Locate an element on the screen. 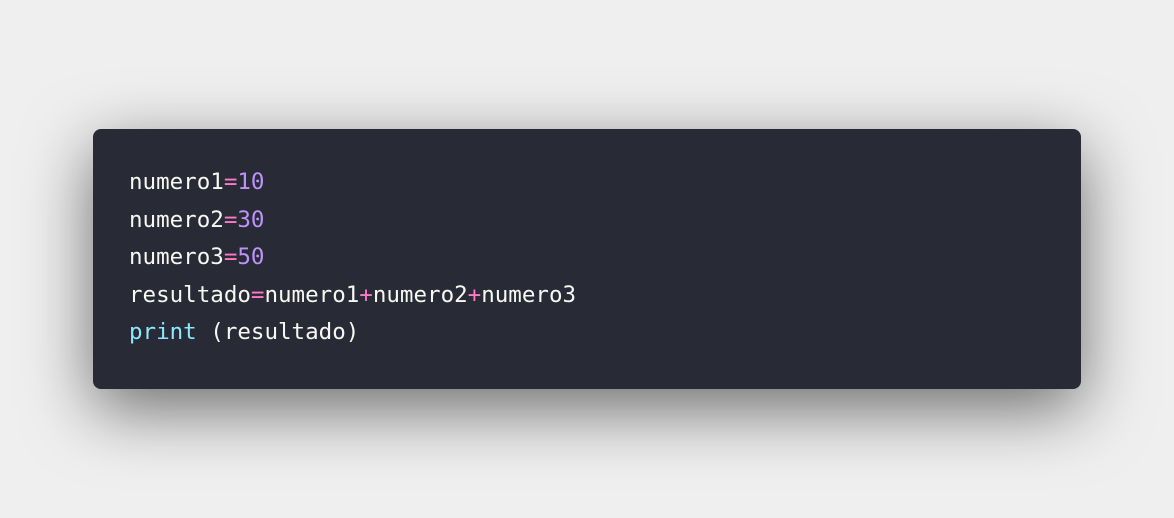  token-number: 30 is located at coordinates (251, 219).